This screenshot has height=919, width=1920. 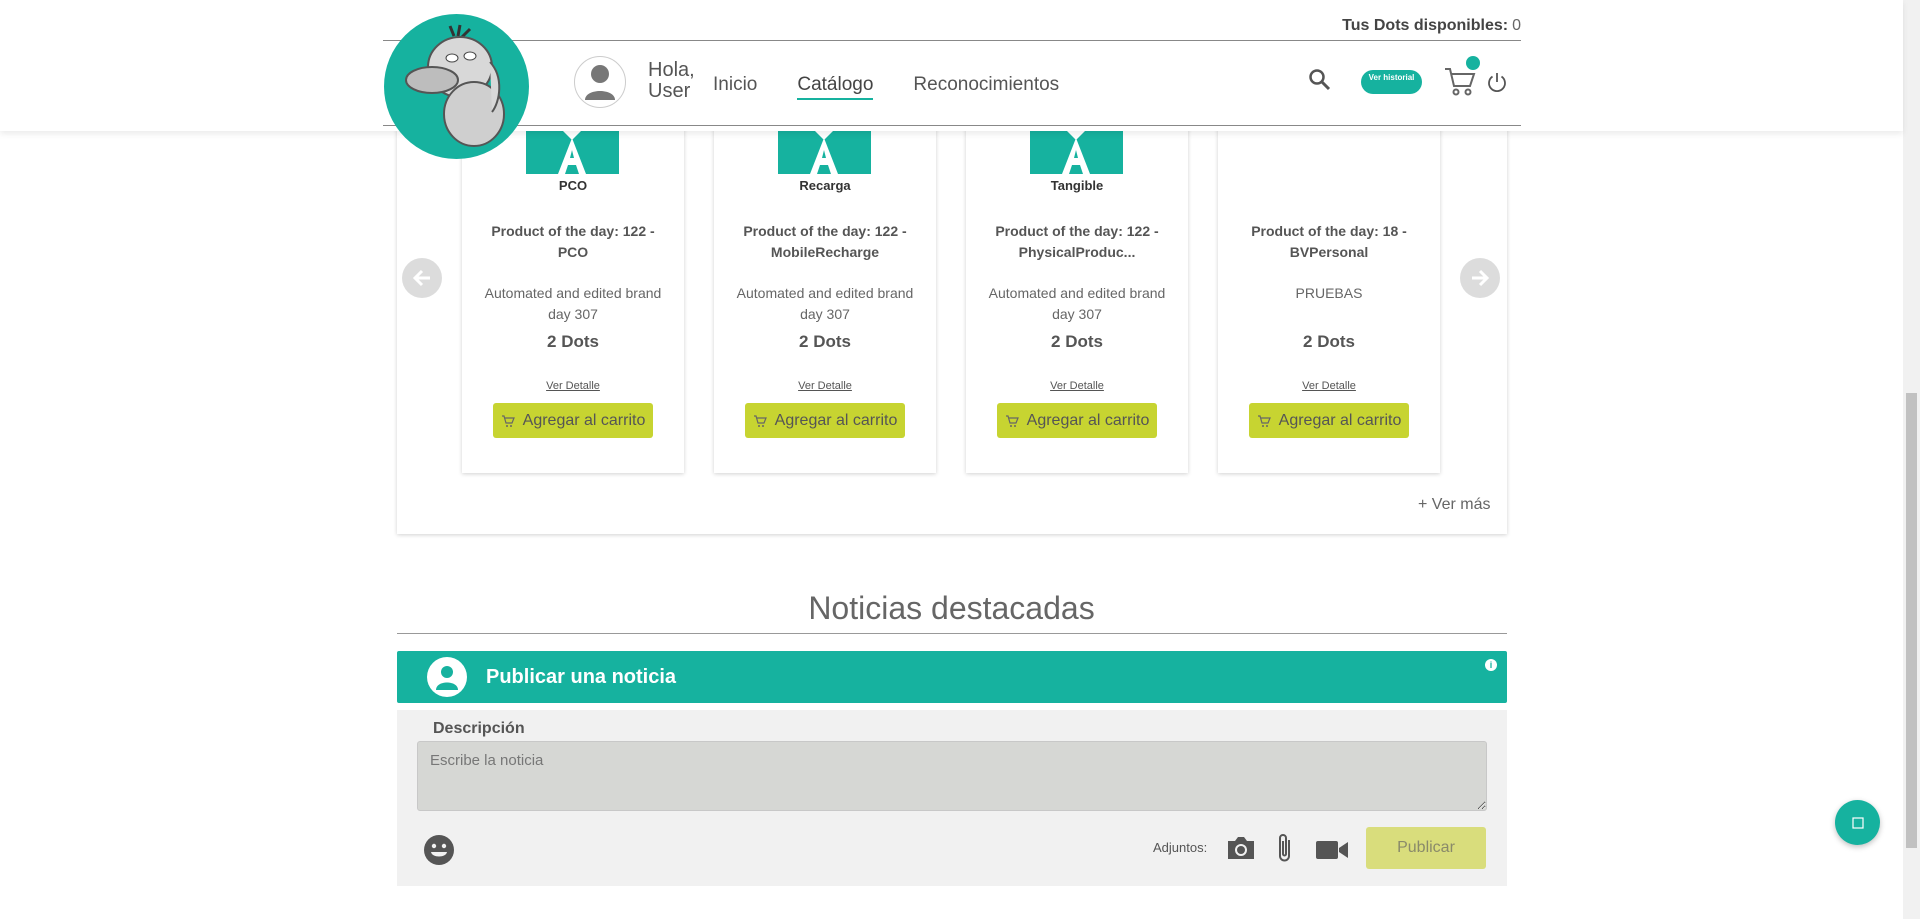 What do you see at coordinates (952, 125) in the screenshot?
I see `header-divider-bottom` at bounding box center [952, 125].